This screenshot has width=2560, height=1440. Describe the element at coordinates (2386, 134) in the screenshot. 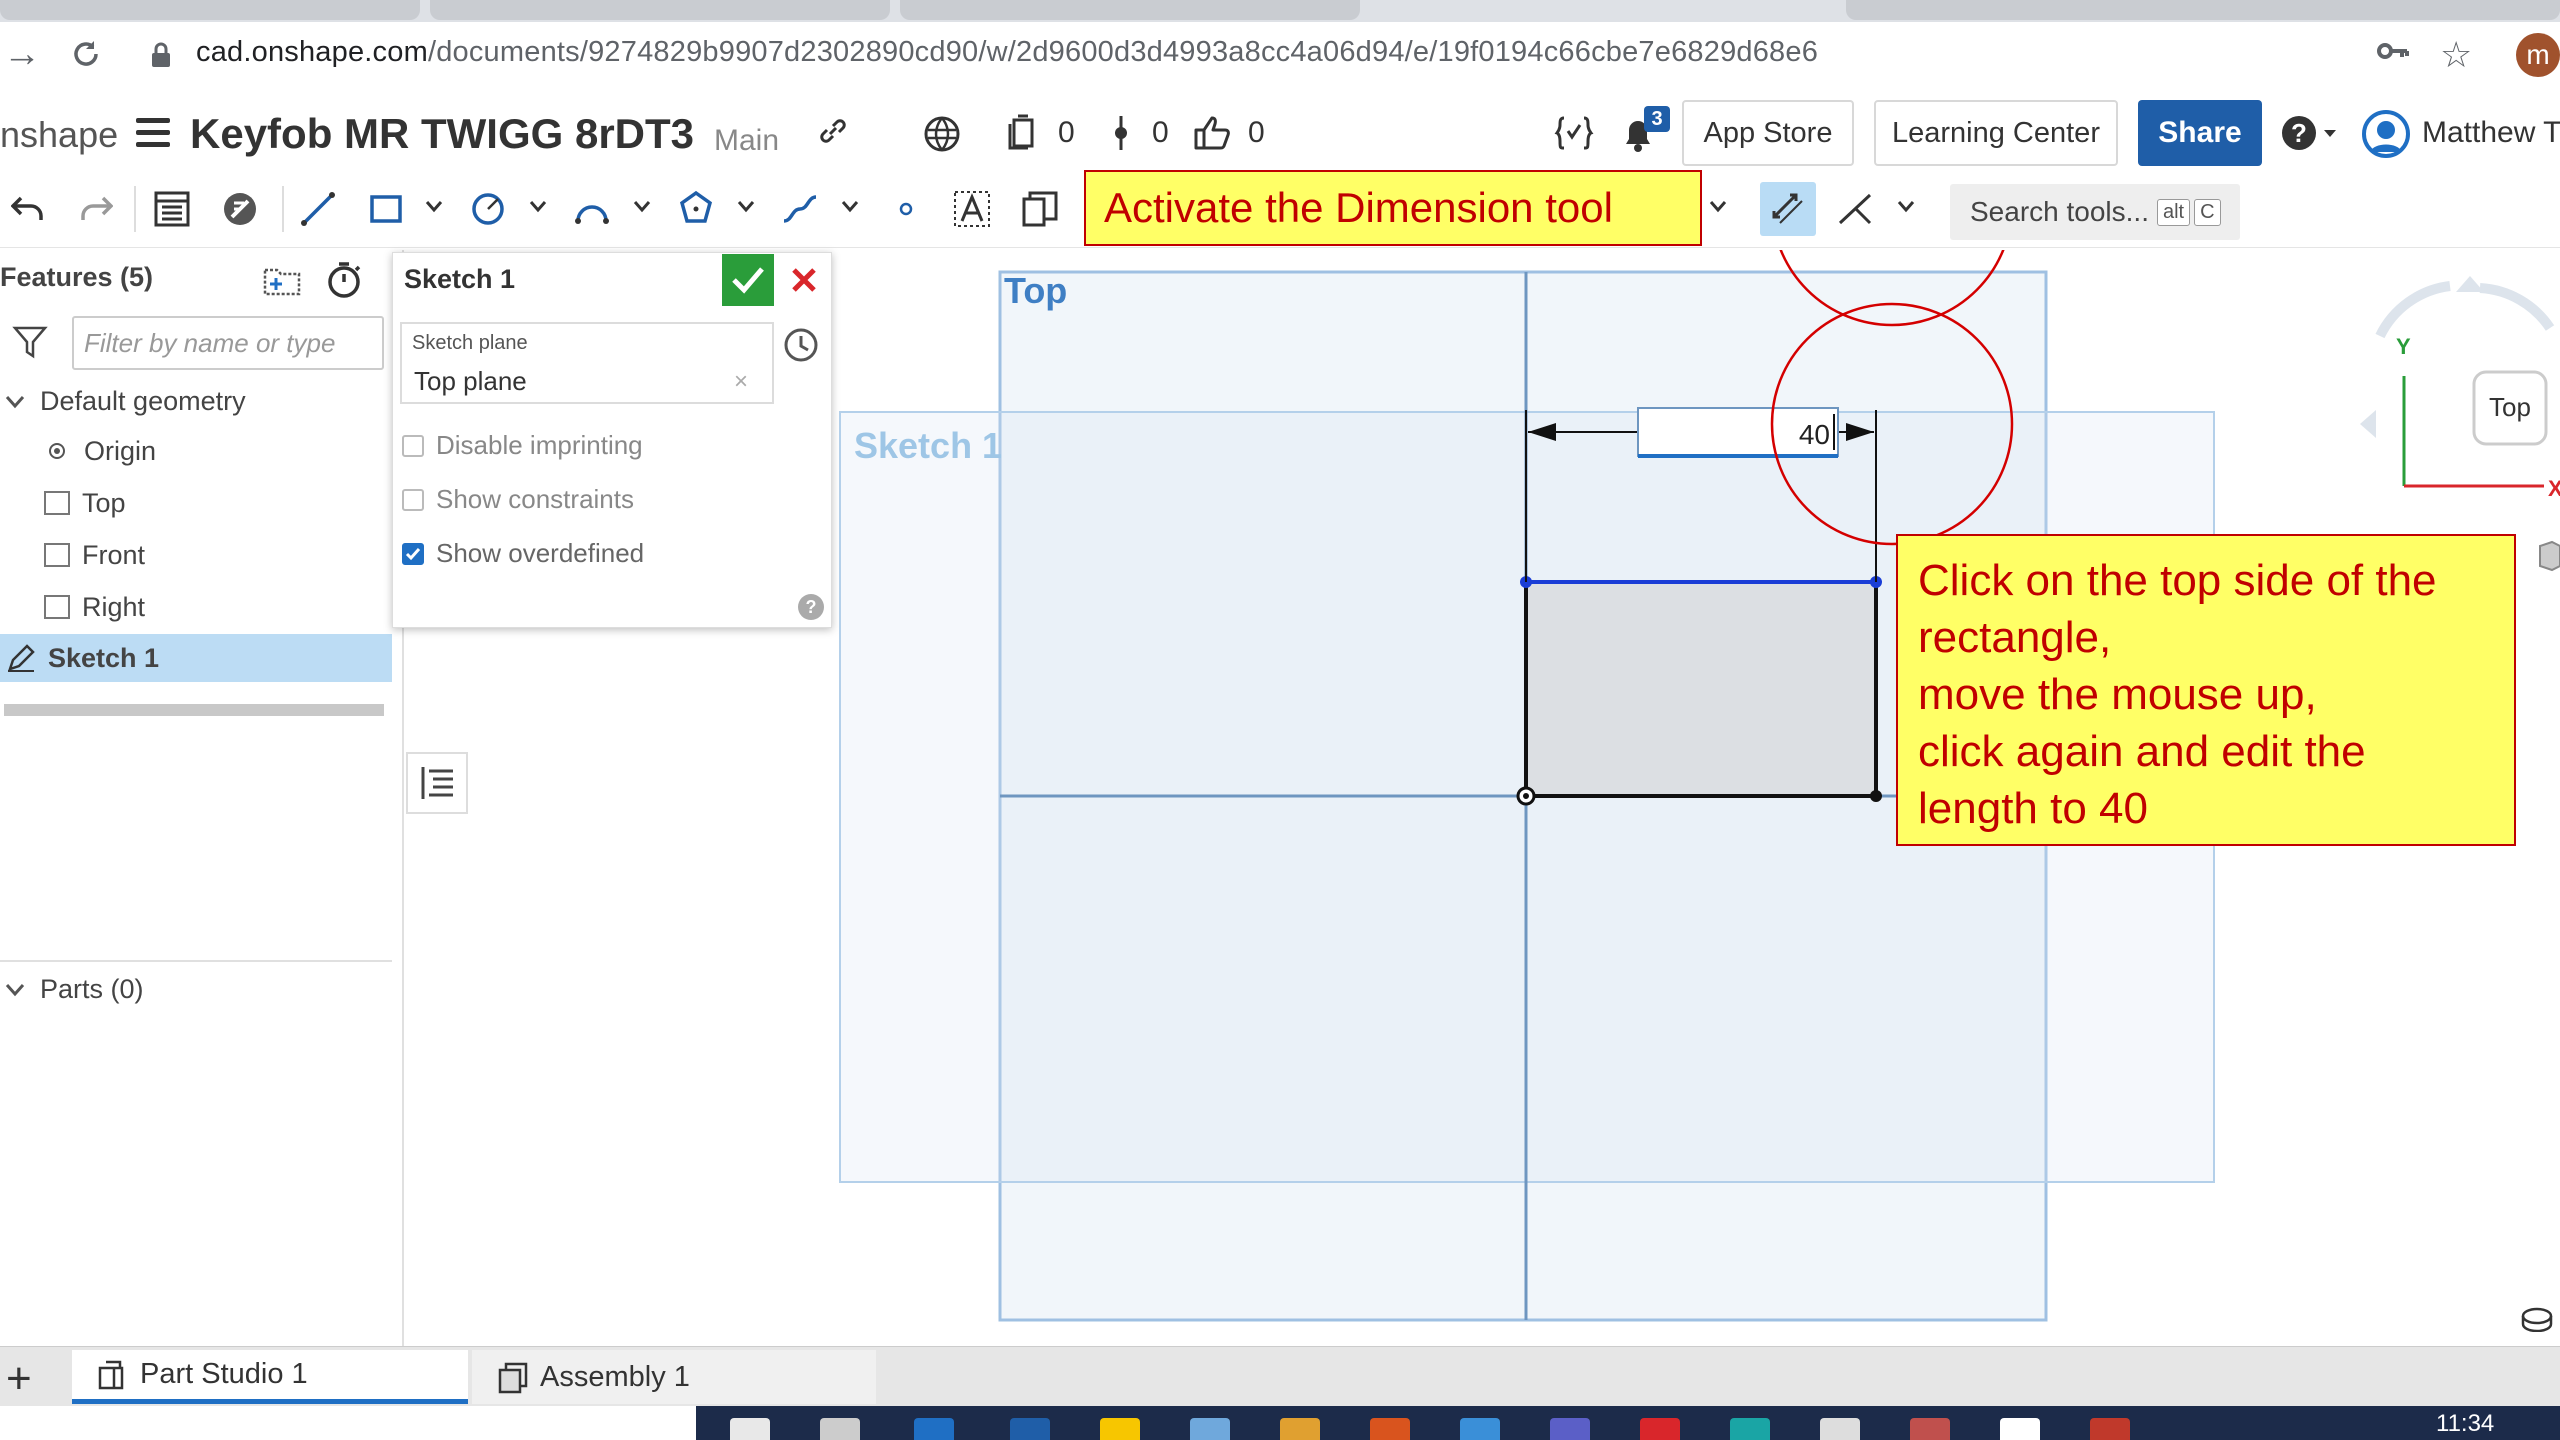

I see `user-avatar-icon` at that location.